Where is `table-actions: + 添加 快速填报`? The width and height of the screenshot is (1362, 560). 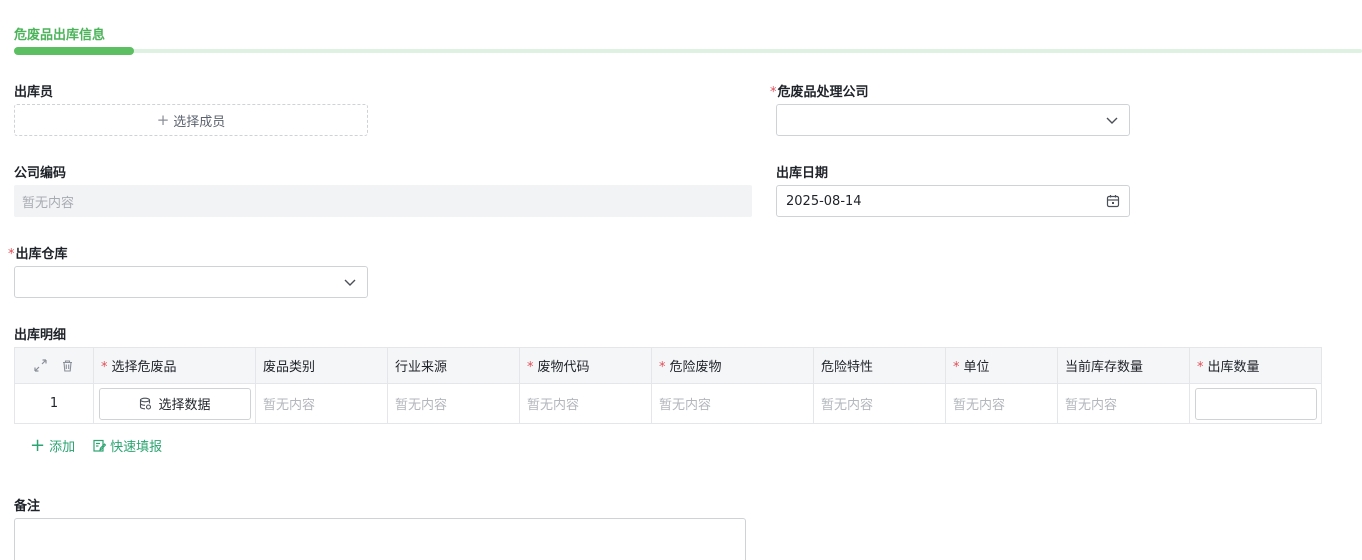
table-actions: + 添加 快速填报 is located at coordinates (96, 445).